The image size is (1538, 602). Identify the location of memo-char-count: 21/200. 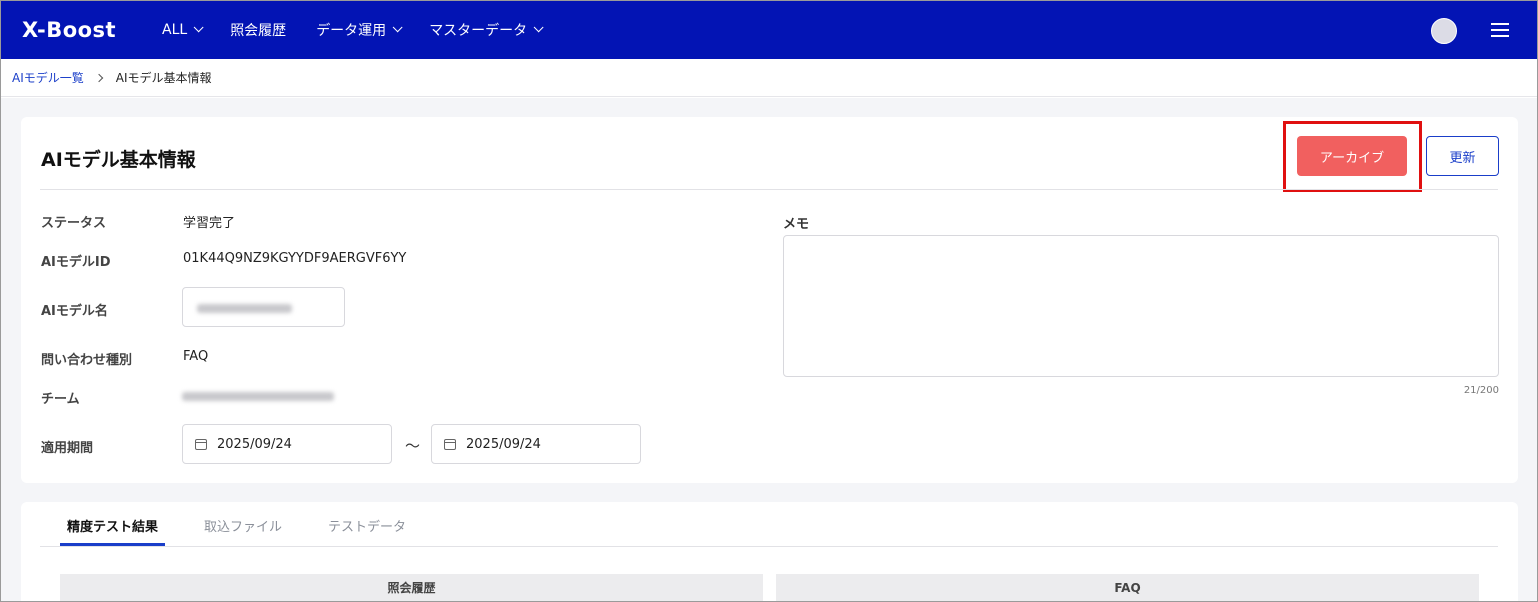
(1481, 390).